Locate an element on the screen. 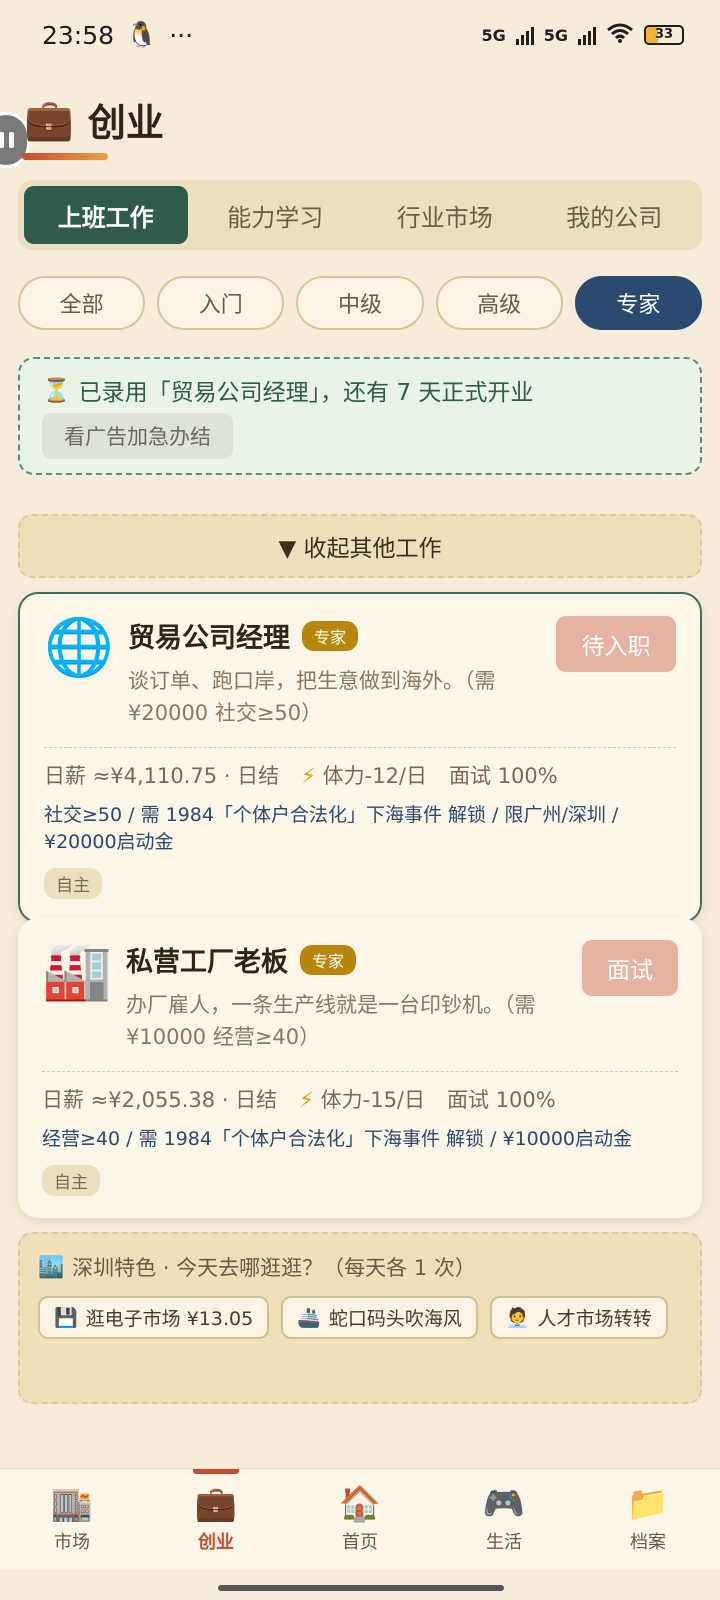  nav-market: 🏬 市场 is located at coordinates (72, 1519).